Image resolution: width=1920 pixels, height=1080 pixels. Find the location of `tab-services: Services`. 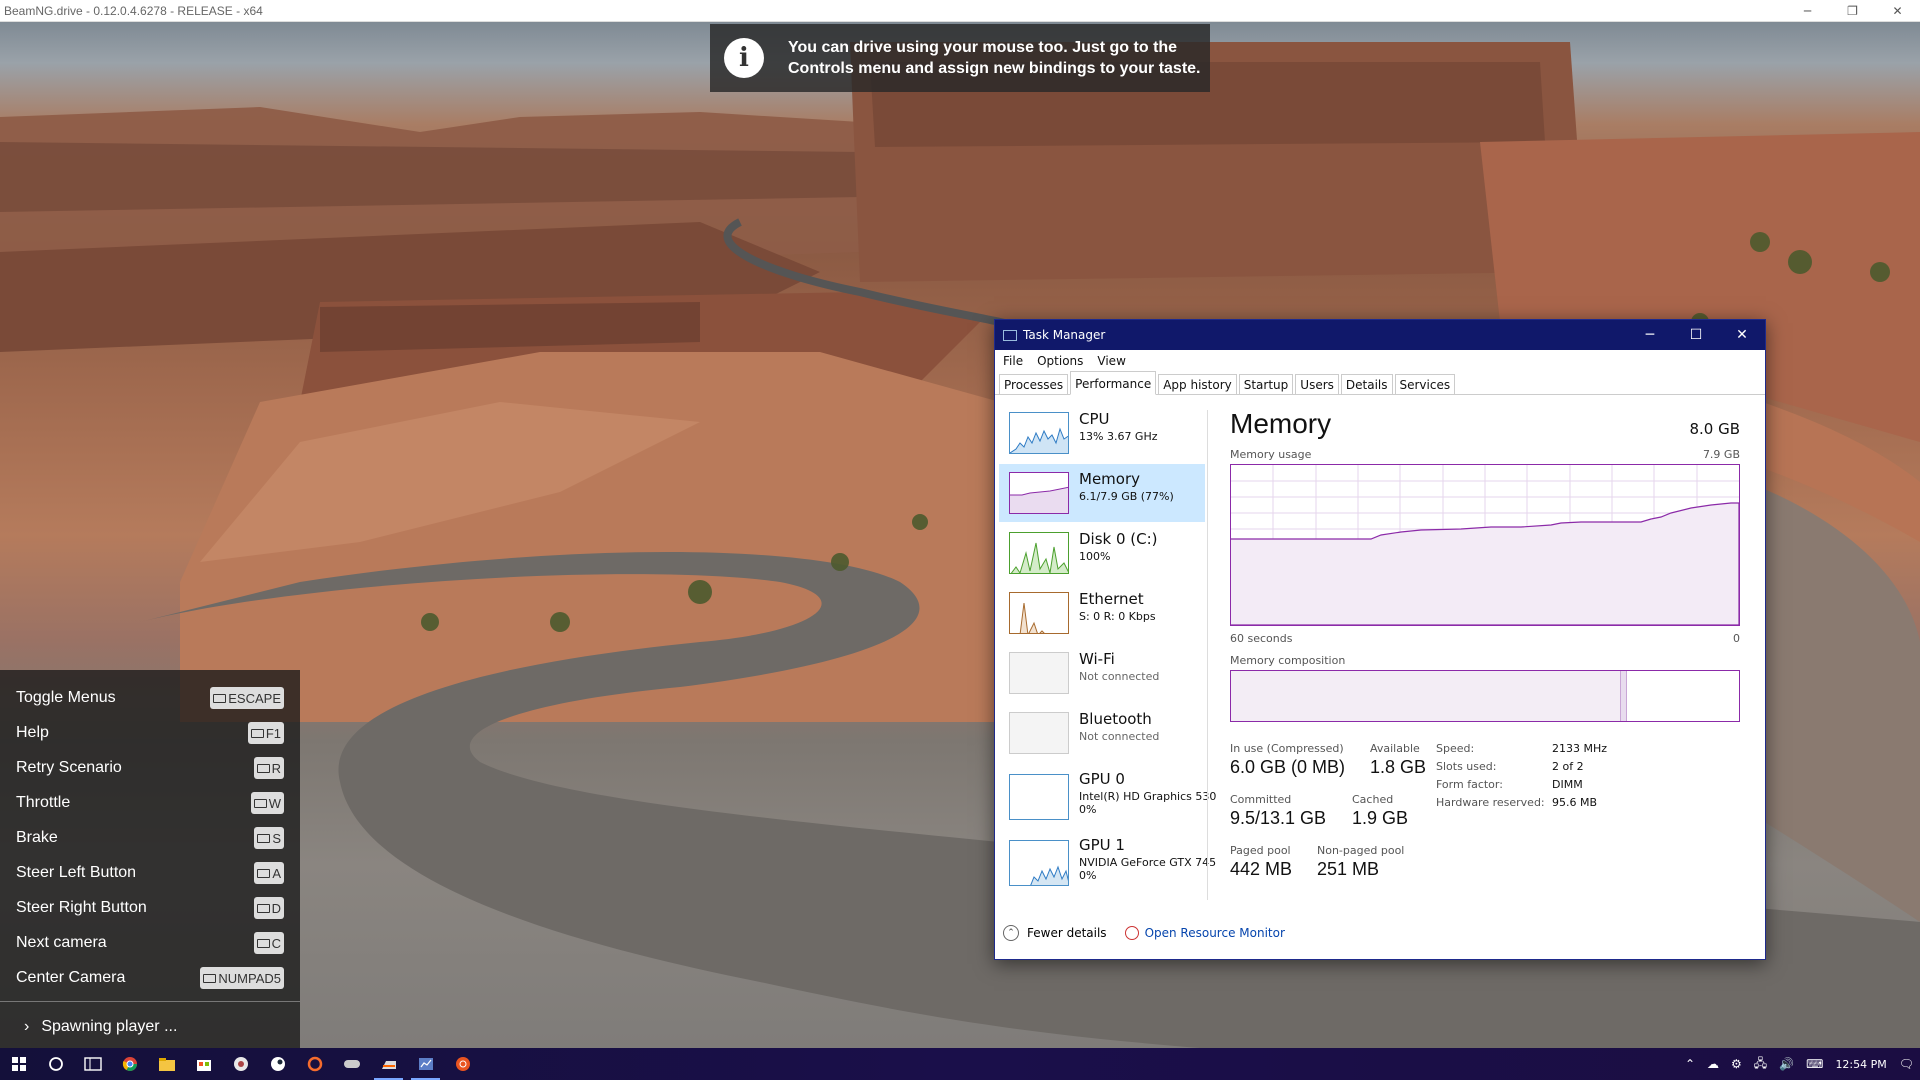

tab-services: Services is located at coordinates (1425, 384).